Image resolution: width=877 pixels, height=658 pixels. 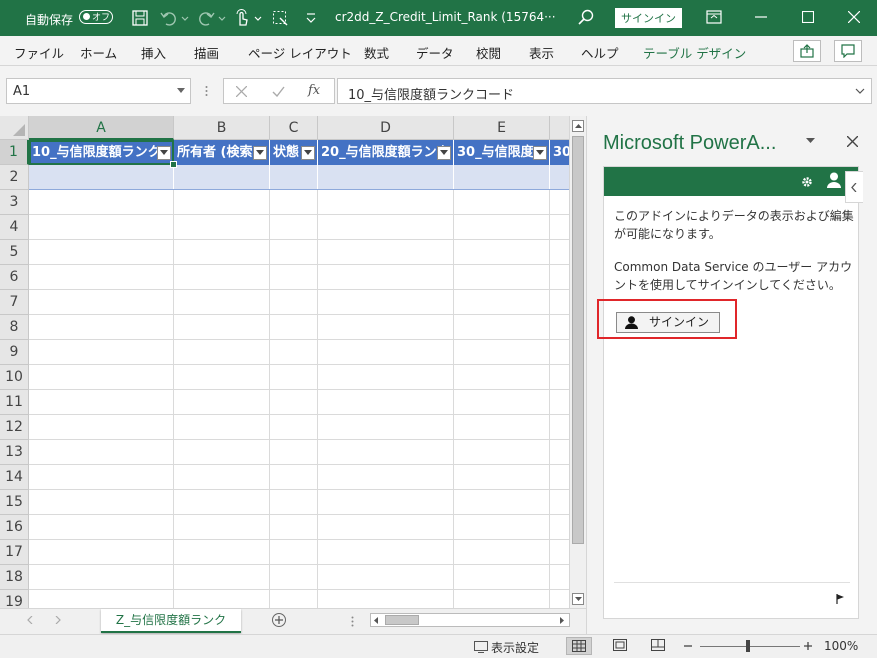 I want to click on page-layout-view-button, so click(x=621, y=646).